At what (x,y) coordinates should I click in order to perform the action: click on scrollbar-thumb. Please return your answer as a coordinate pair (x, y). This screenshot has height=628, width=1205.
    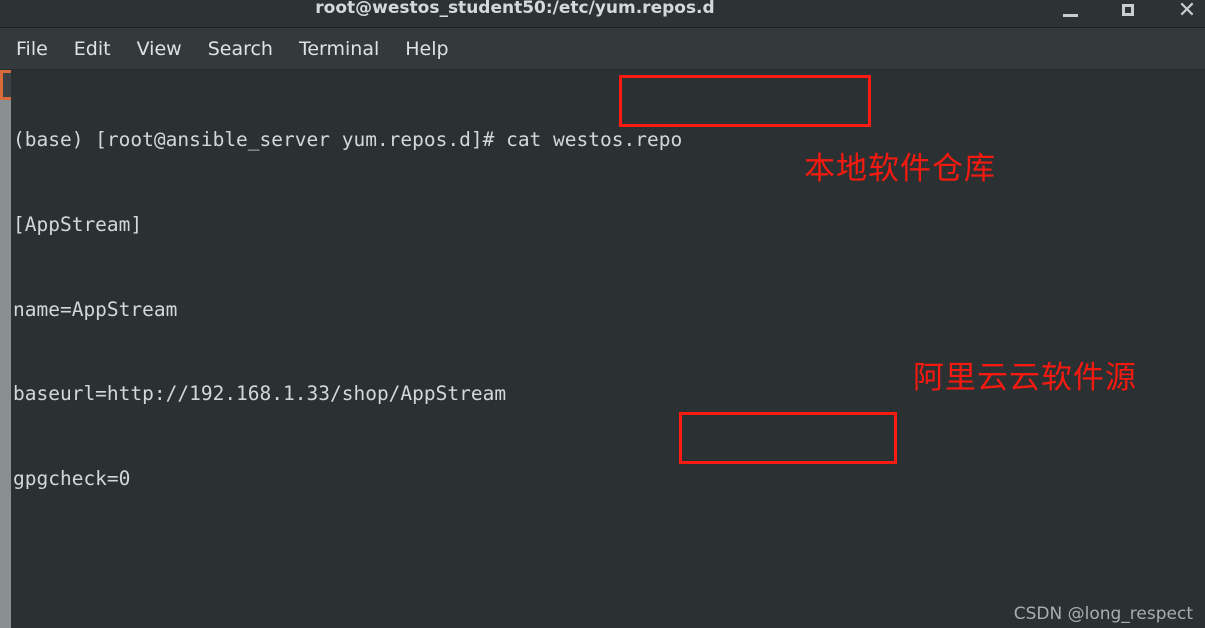
    Looking at the image, I should click on (5, 364).